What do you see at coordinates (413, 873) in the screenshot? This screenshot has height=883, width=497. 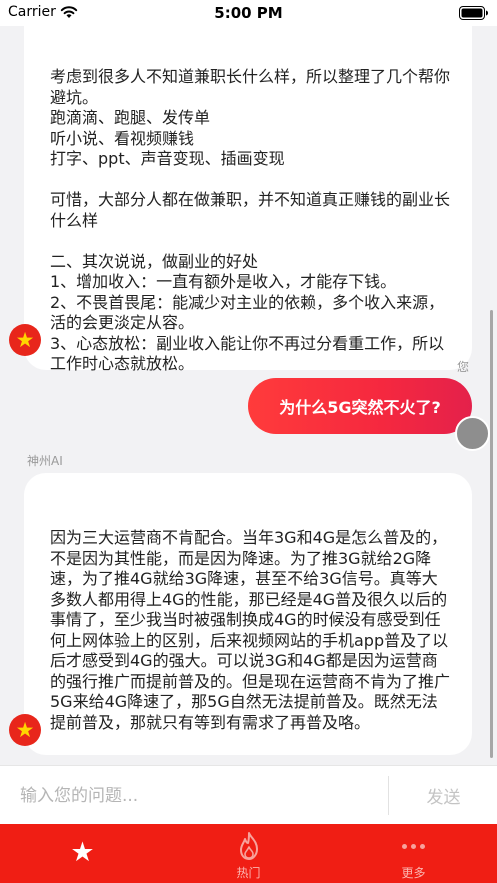 I see `tab-more-label: 更多` at bounding box center [413, 873].